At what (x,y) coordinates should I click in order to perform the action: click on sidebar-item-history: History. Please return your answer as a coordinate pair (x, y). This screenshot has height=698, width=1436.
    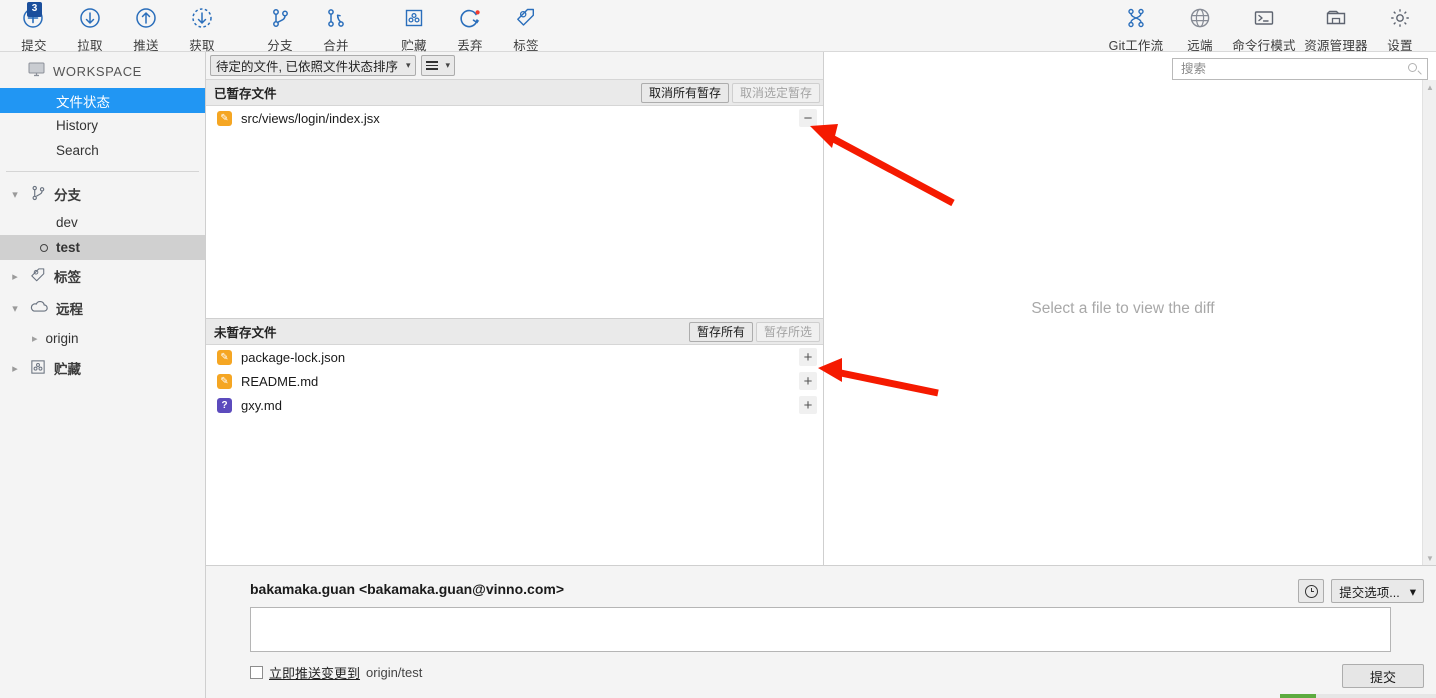
    Looking at the image, I should click on (102, 125).